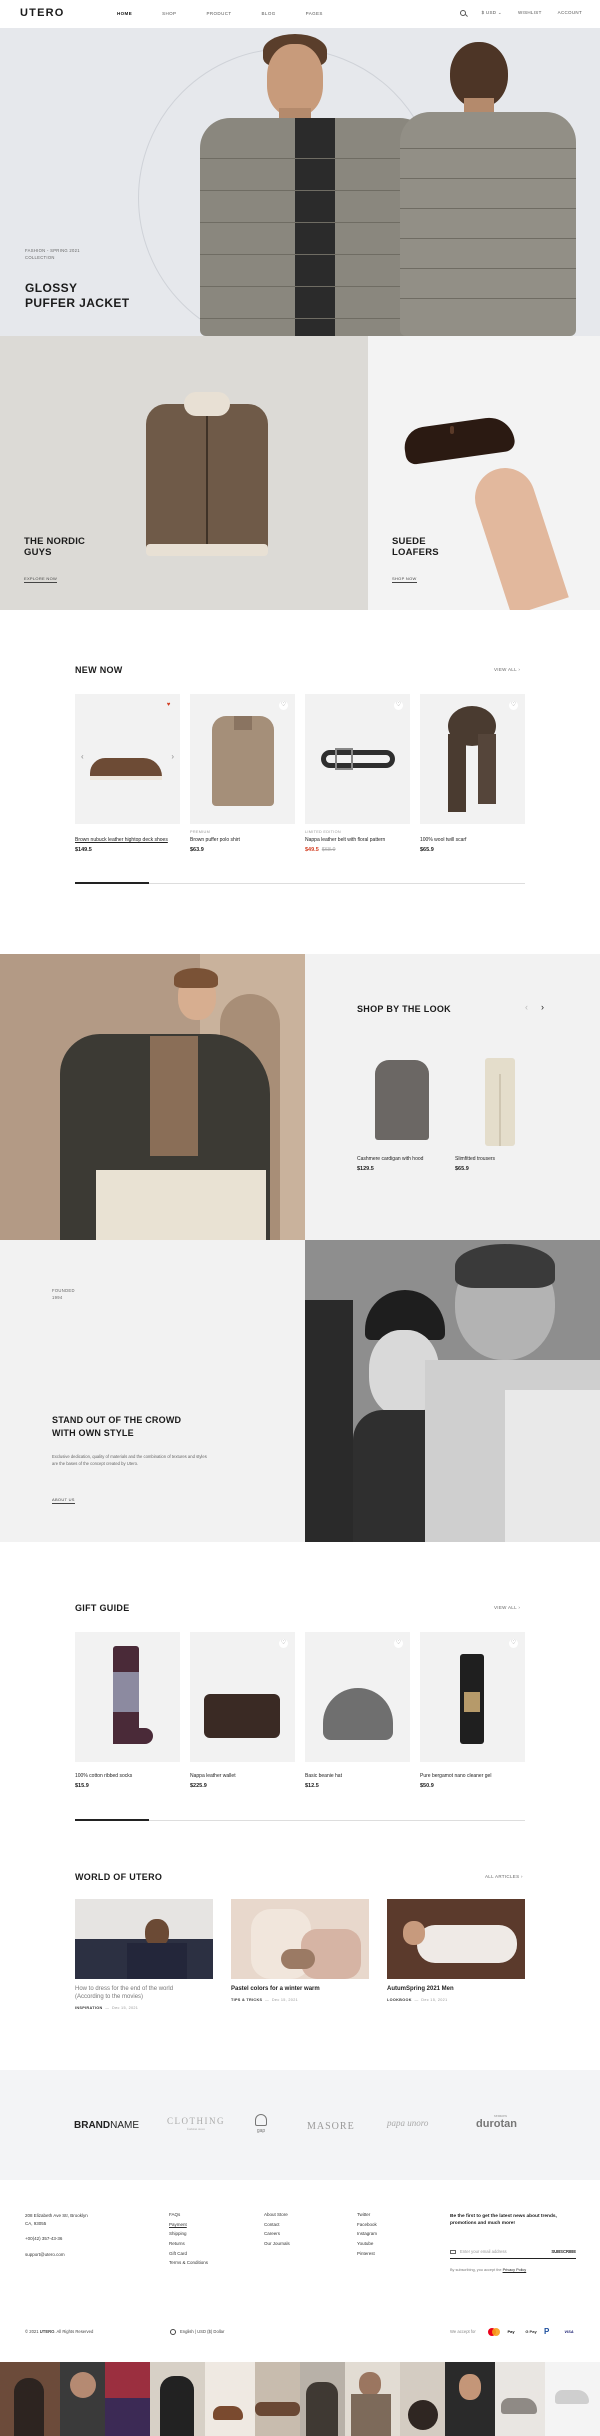 Image resolution: width=600 pixels, height=2436 pixels. I want to click on new-now-view-all: VIEW ALL ›, so click(507, 670).